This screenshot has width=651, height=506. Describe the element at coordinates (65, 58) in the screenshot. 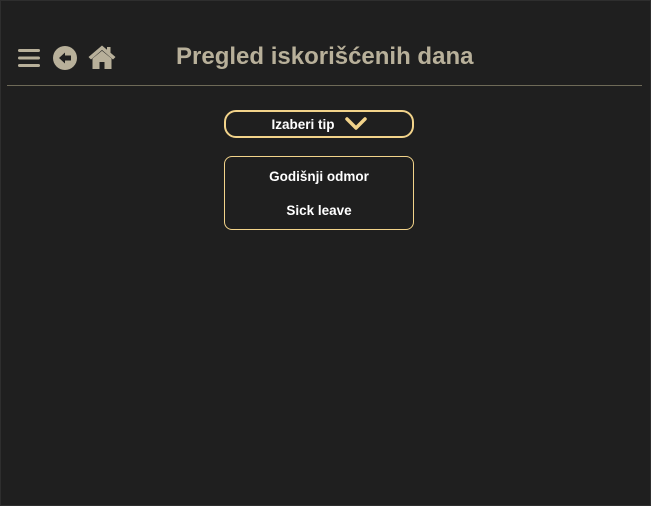

I see `back-arrow-icon` at that location.